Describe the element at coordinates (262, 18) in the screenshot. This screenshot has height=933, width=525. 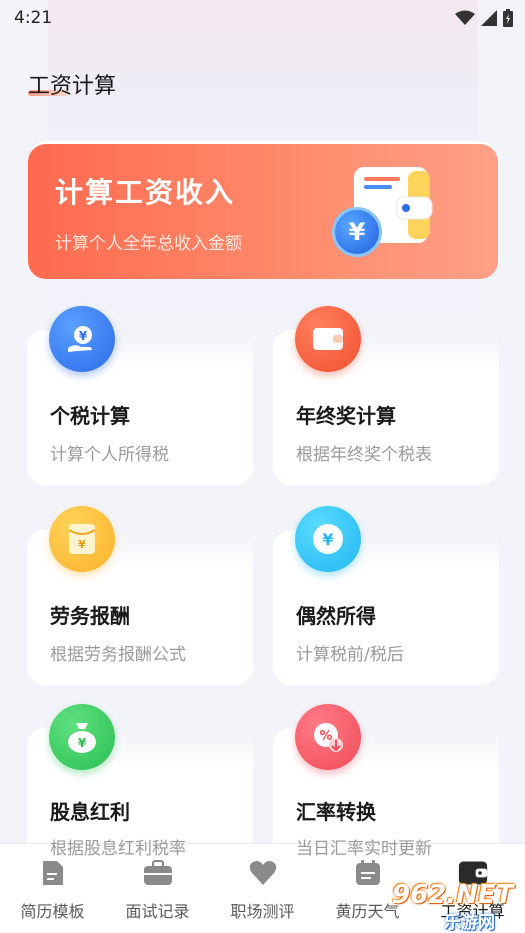
I see `status-bar: 4:21` at that location.